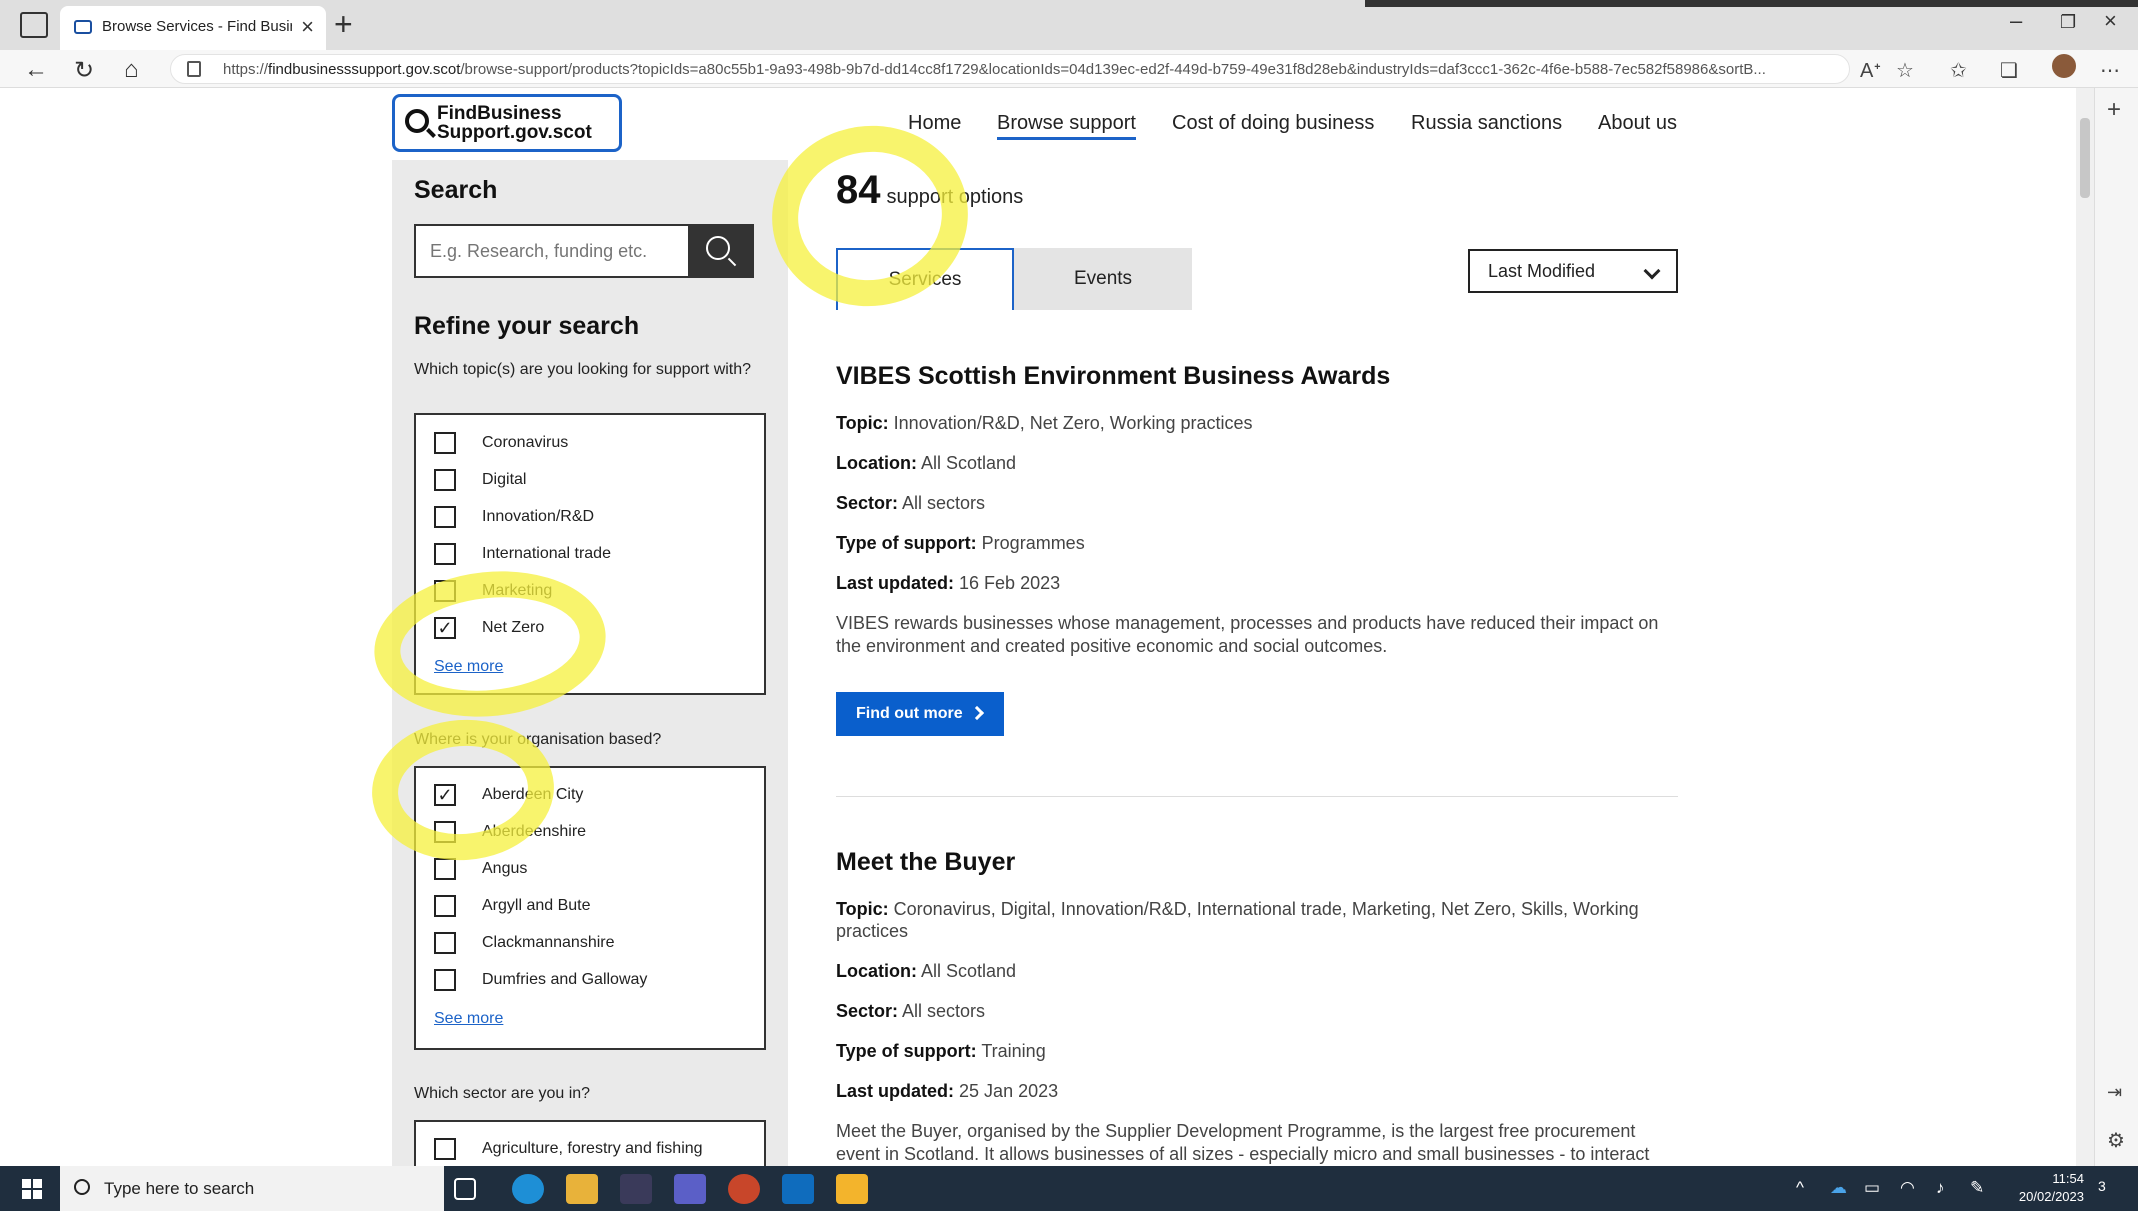 The width and height of the screenshot is (2138, 1211). I want to click on tray-chevron-up-icon: ^, so click(1800, 1188).